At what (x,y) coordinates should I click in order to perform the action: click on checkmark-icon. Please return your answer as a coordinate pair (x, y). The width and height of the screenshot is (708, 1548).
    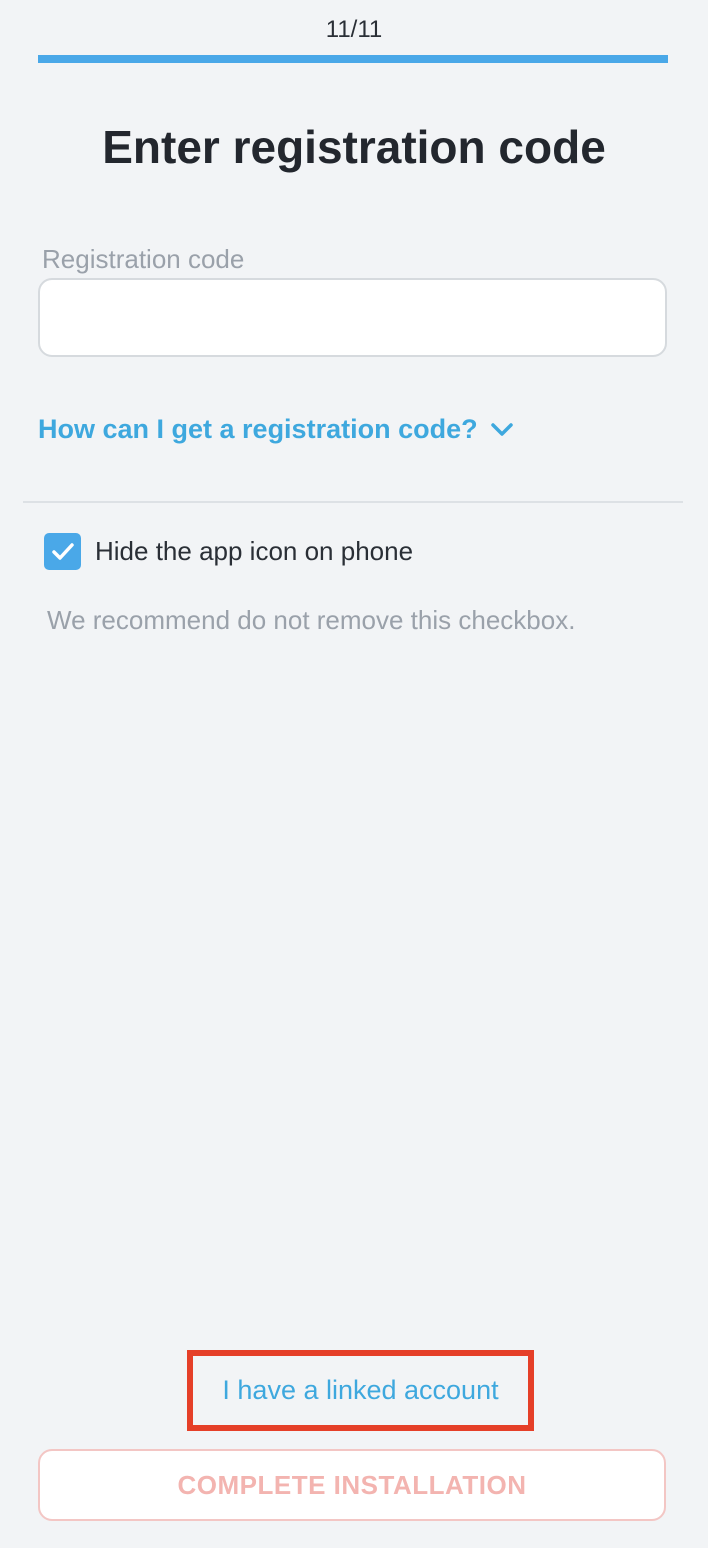
    Looking at the image, I should click on (62, 551).